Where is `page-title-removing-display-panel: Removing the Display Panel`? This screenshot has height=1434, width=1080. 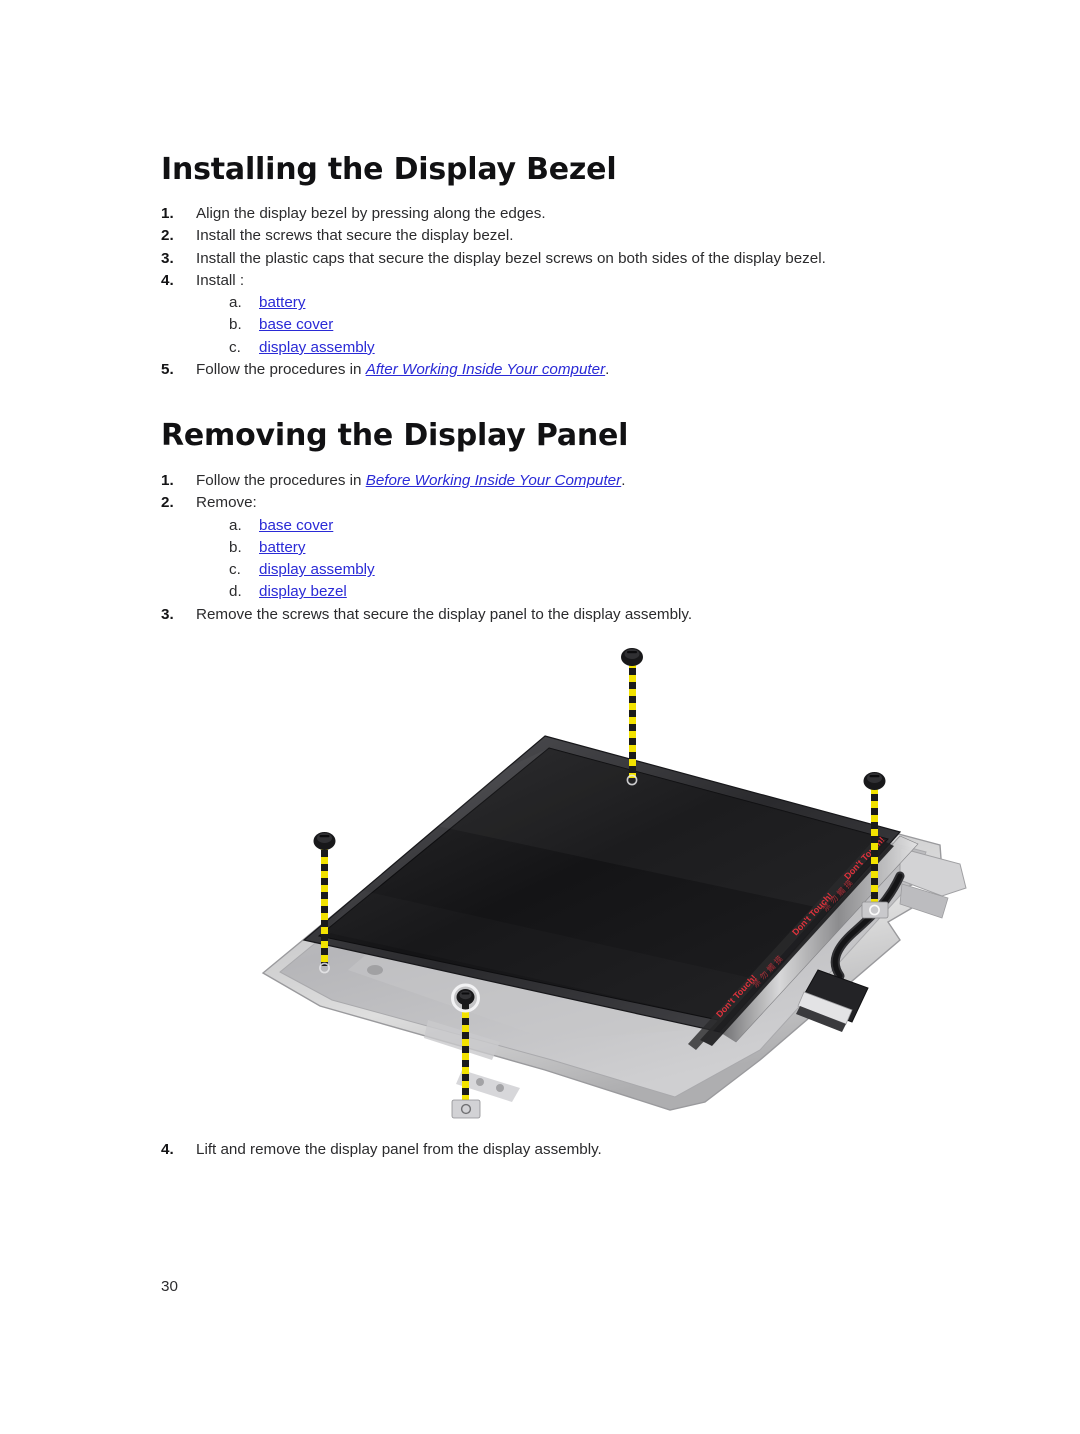
page-title-removing-display-panel: Removing the Display Panel is located at coordinates (395, 435).